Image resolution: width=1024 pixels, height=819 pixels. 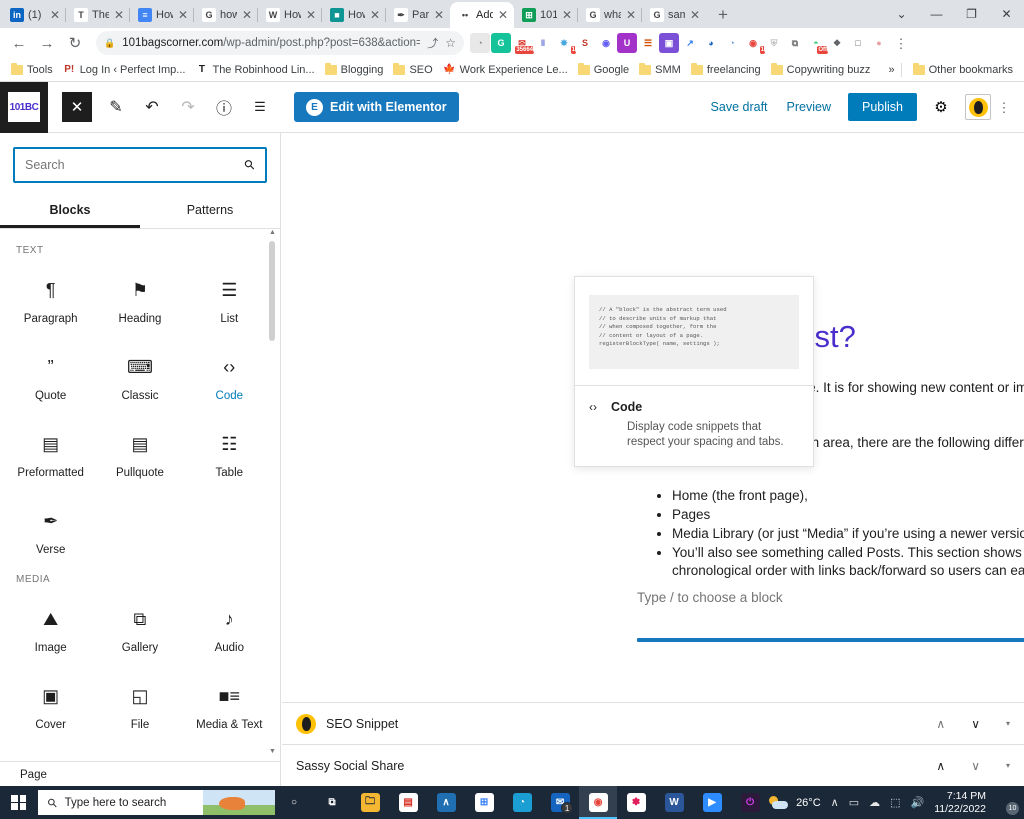 What do you see at coordinates (660, 70) in the screenshot?
I see `bookmark-item: SMM` at bounding box center [660, 70].